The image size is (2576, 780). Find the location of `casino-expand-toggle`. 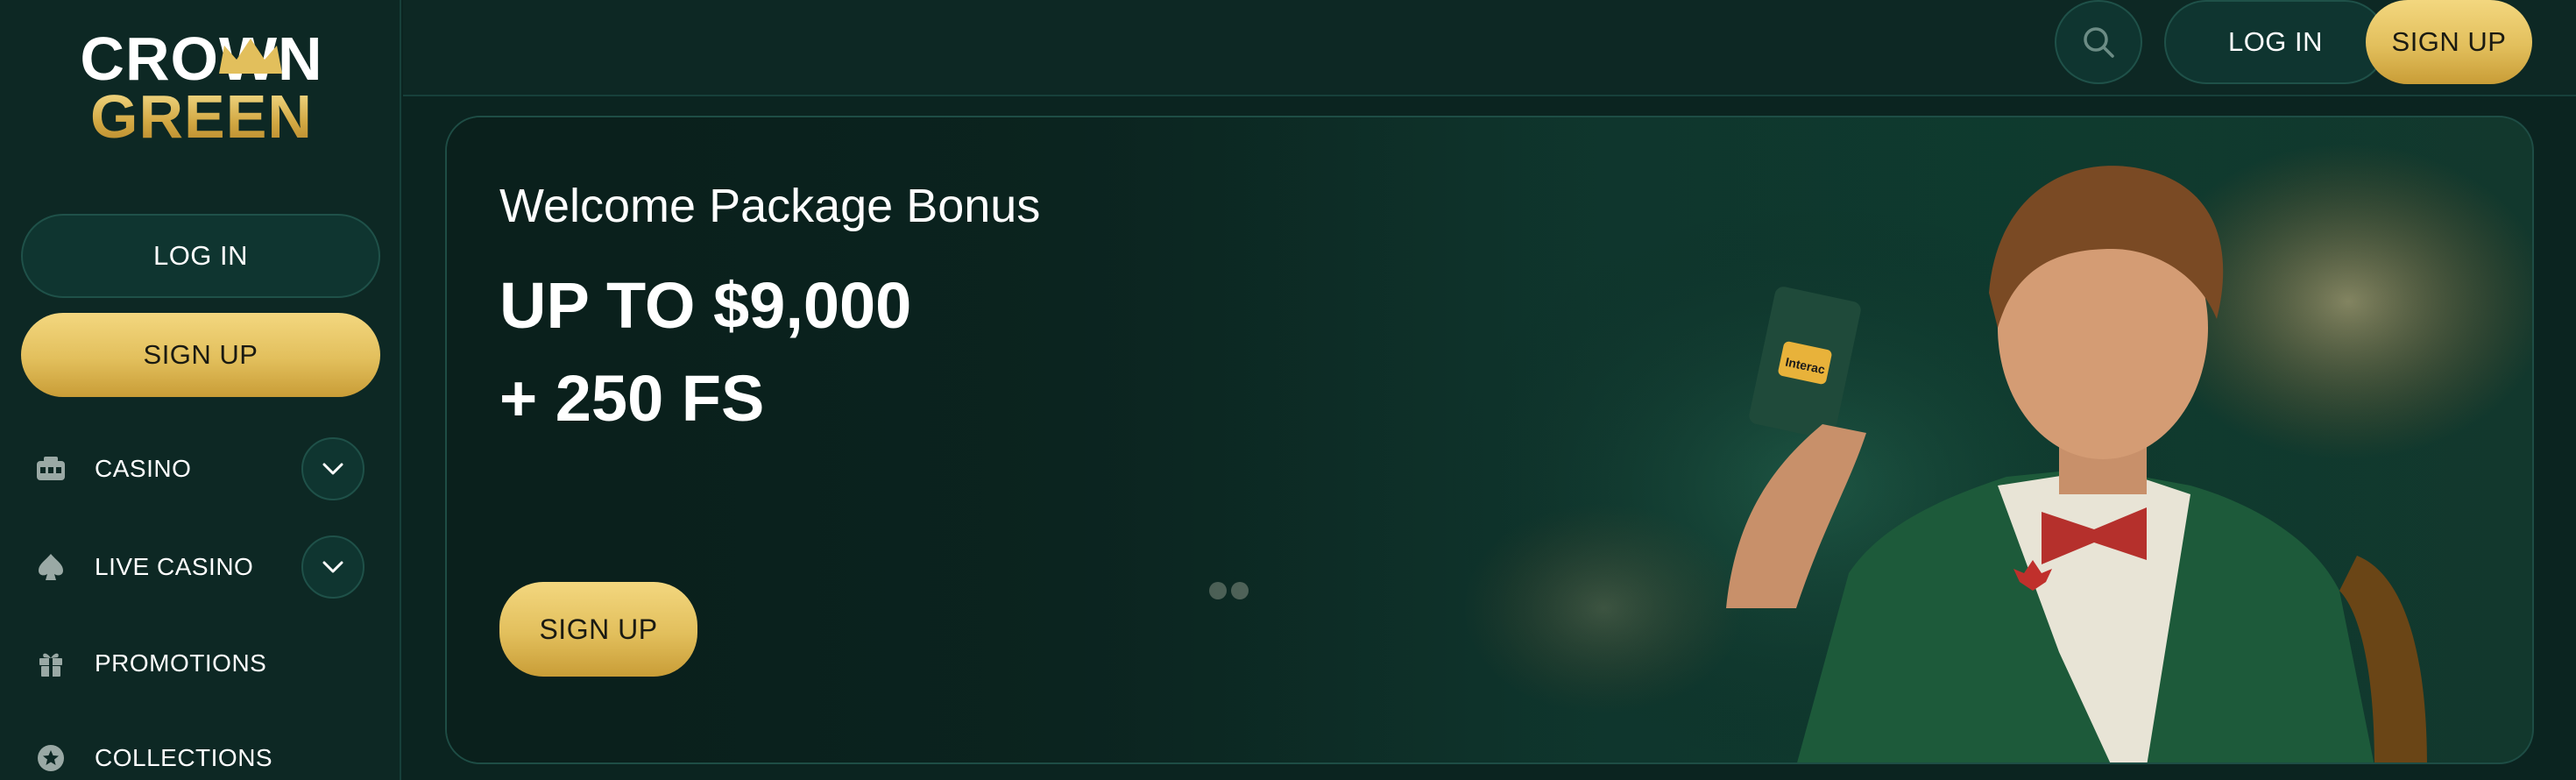

casino-expand-toggle is located at coordinates (332, 468).